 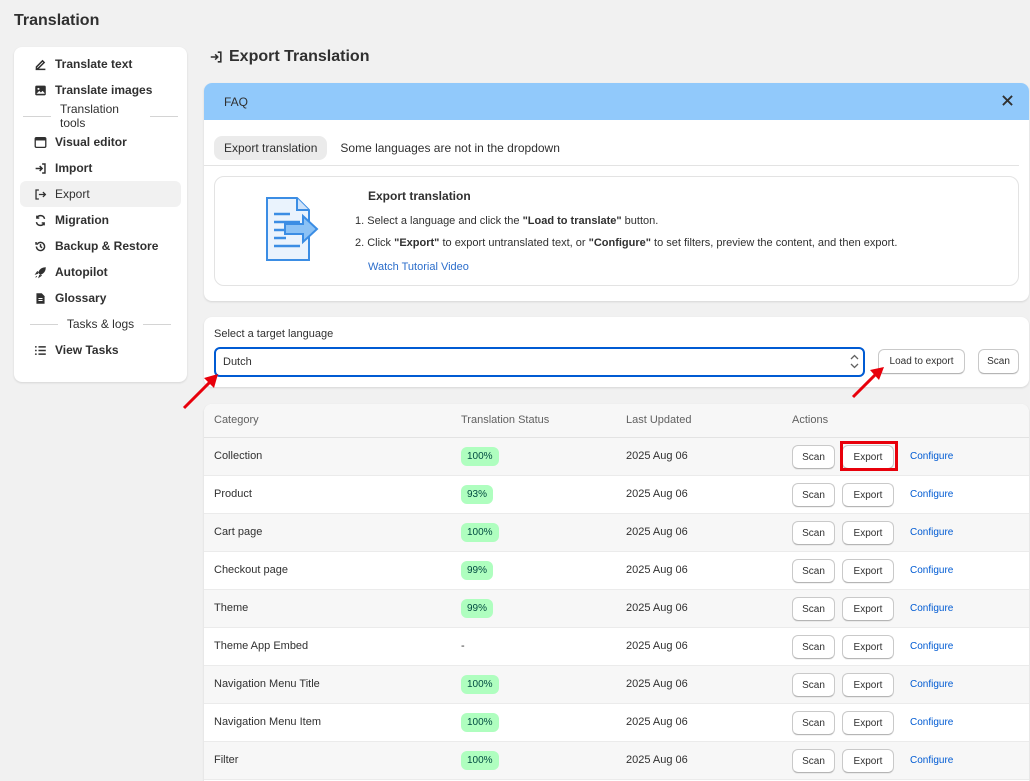 What do you see at coordinates (238, 456) in the screenshot?
I see `row-category: Collection` at bounding box center [238, 456].